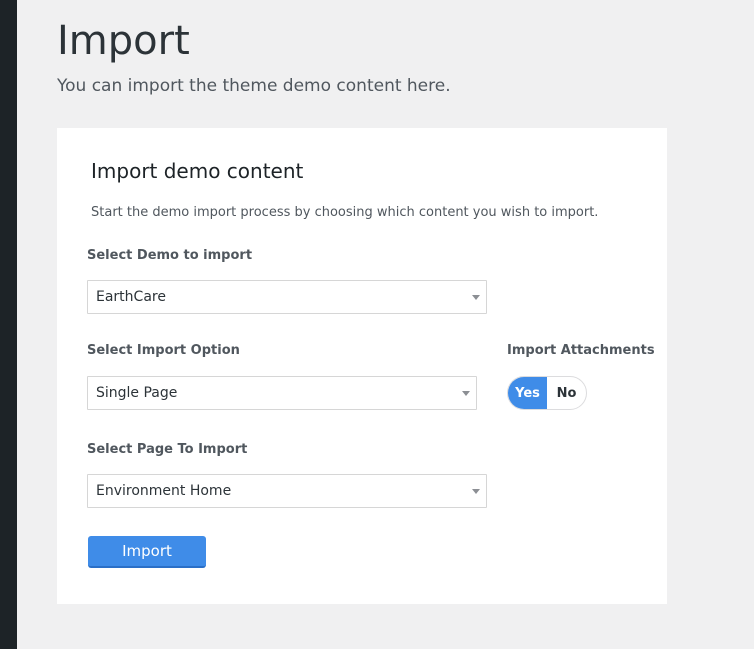  What do you see at coordinates (164, 491) in the screenshot?
I see `page-to-import-value: Environment Home` at bounding box center [164, 491].